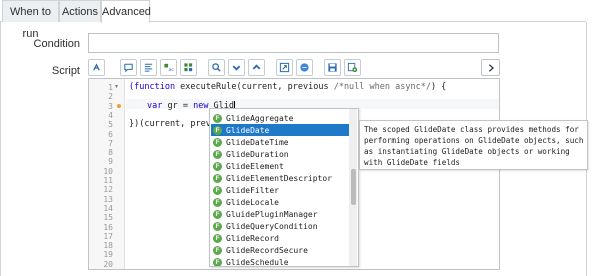  I want to click on line-number: 8, so click(110, 153).